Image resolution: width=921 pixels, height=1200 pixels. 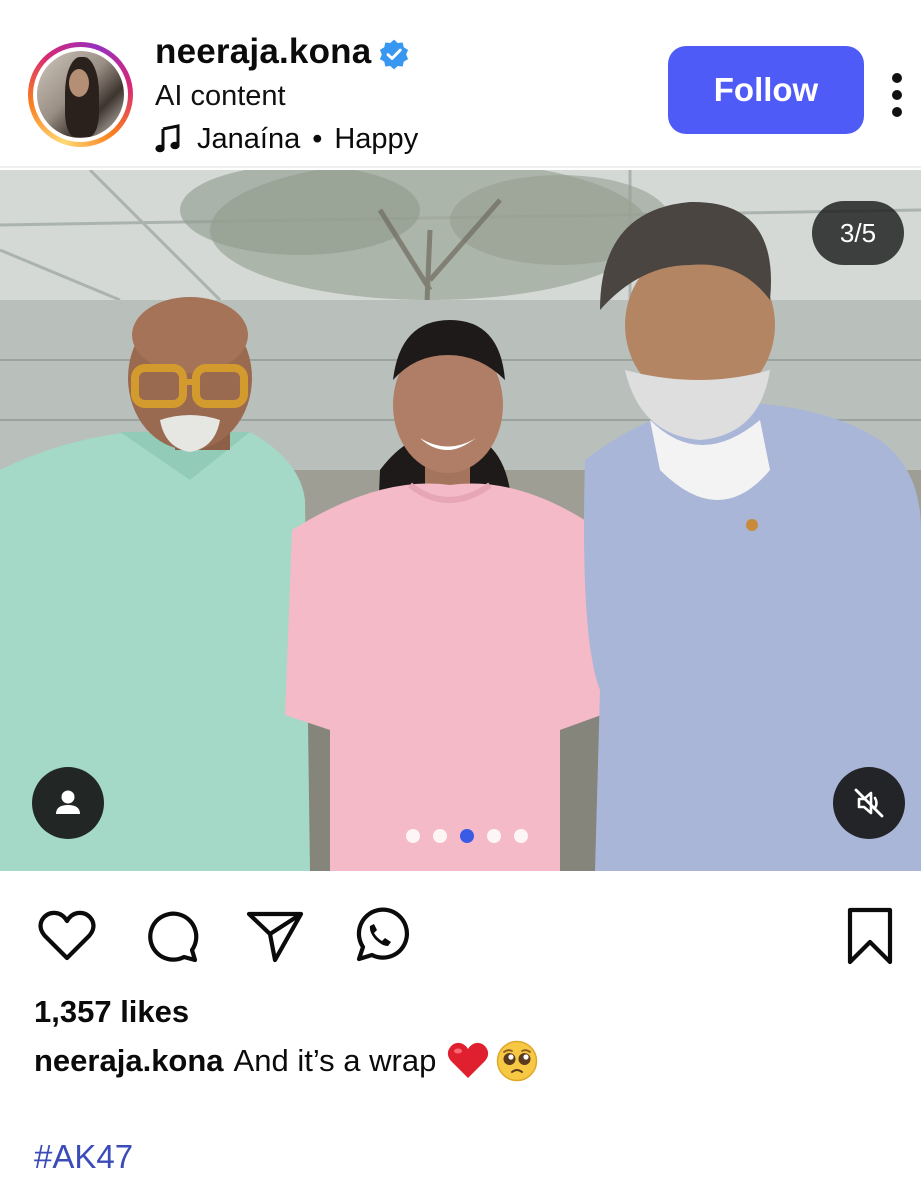 I want to click on story-ring, so click(x=80, y=94).